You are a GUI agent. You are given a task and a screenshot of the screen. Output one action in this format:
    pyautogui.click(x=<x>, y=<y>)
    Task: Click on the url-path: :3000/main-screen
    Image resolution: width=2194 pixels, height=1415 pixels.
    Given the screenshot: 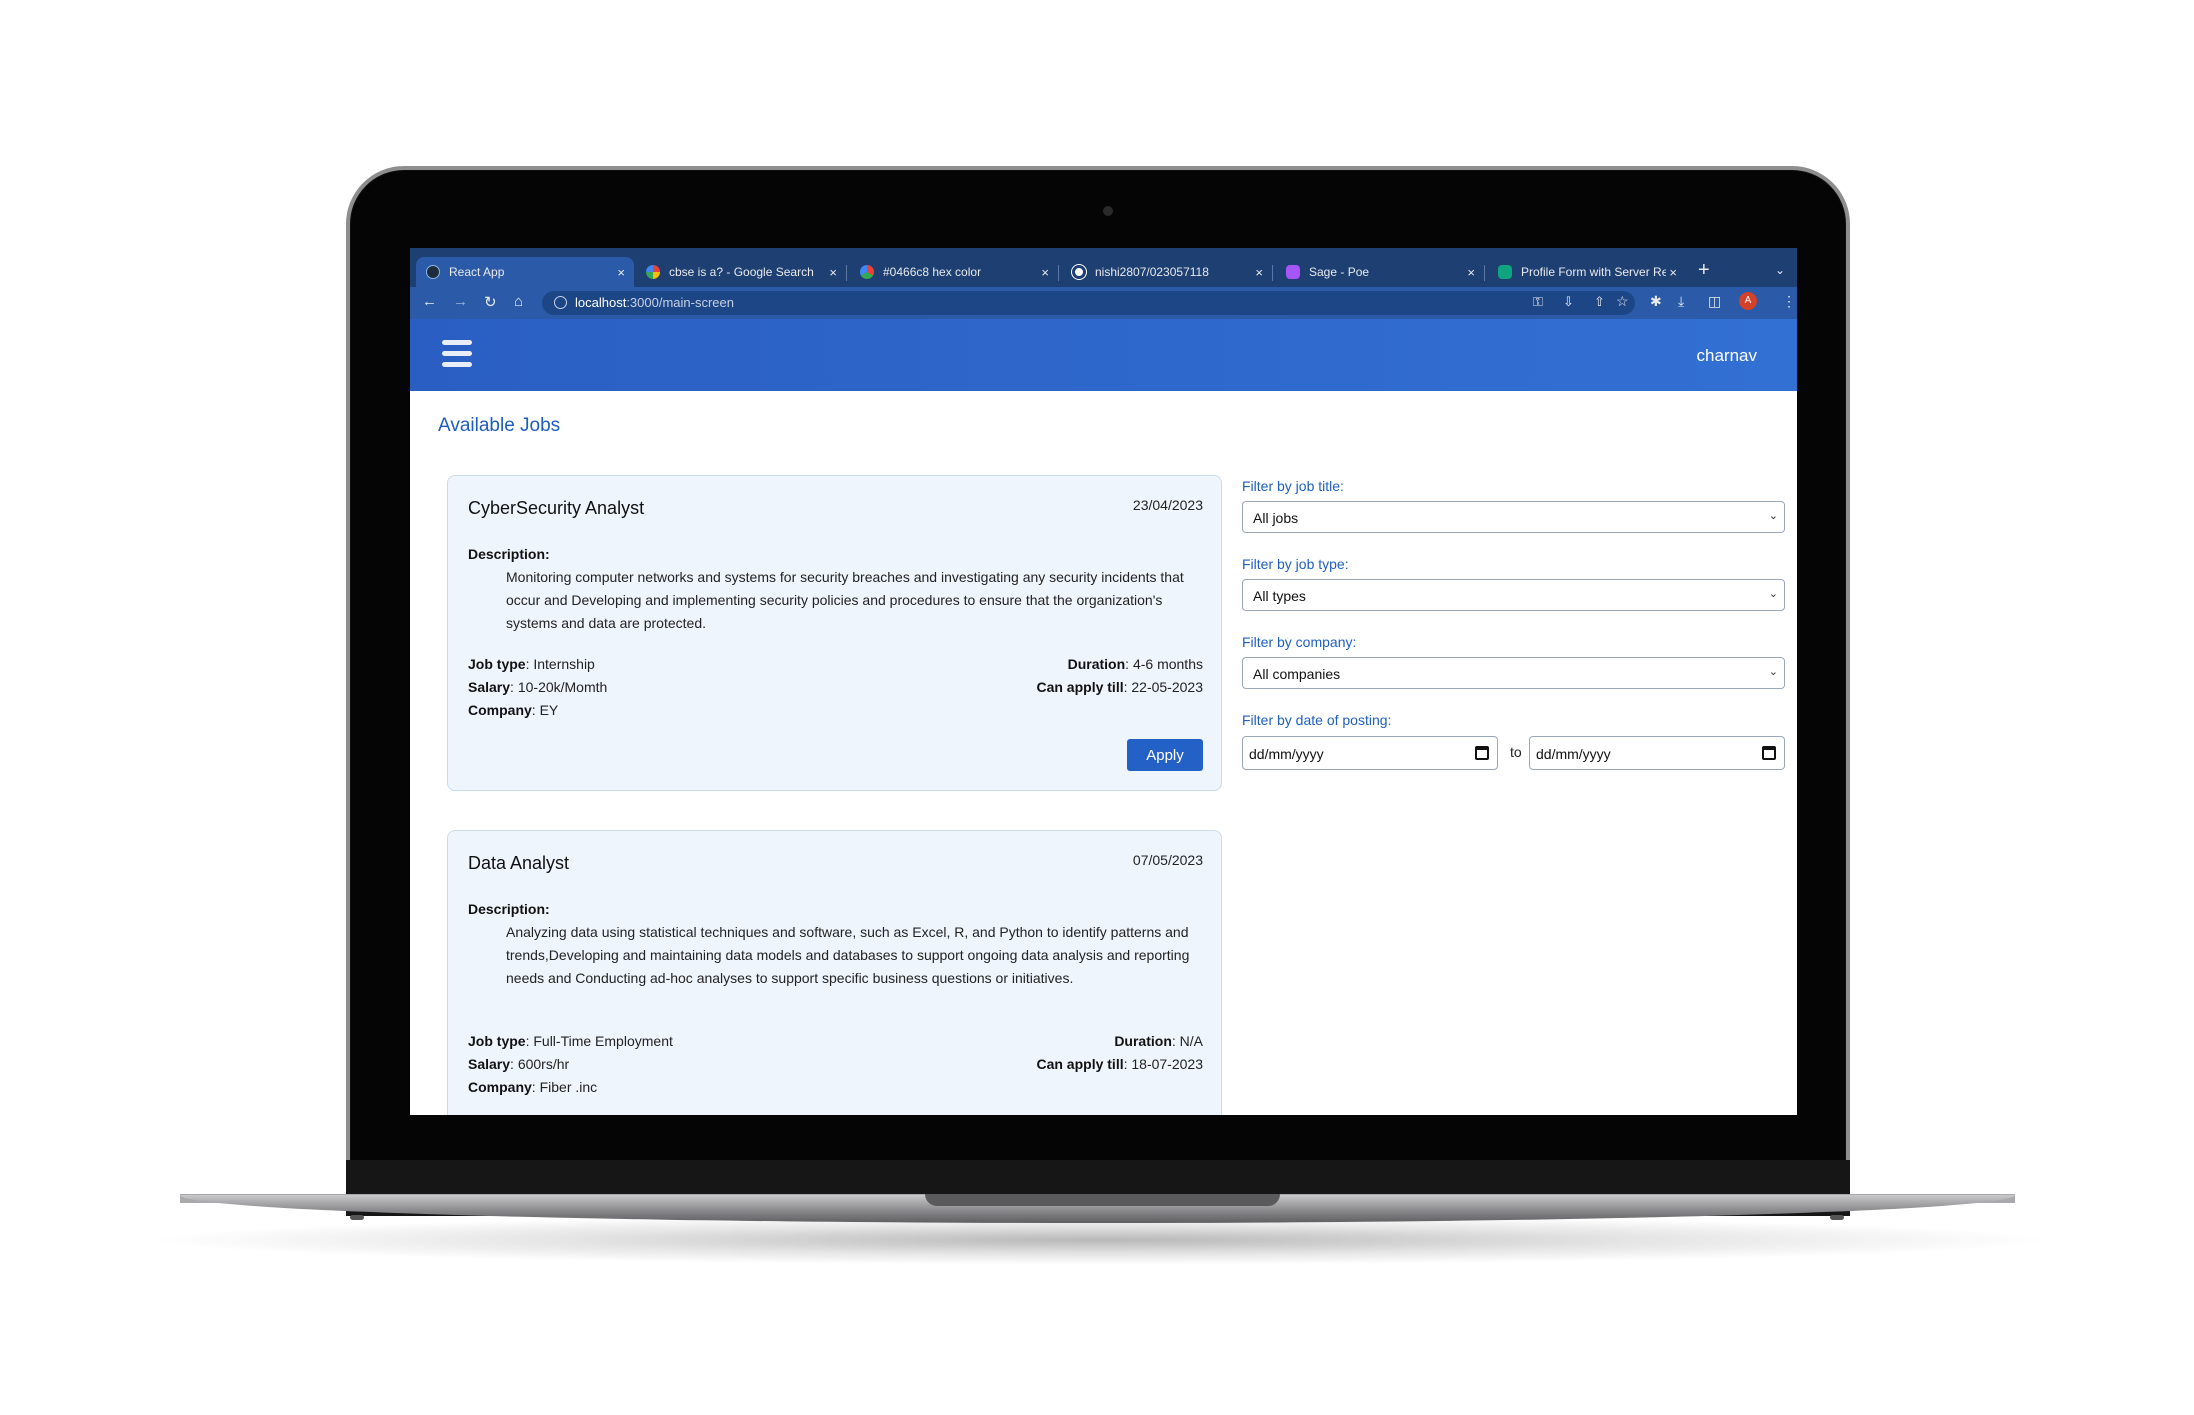 What is the action you would take?
    pyautogui.click(x=680, y=302)
    